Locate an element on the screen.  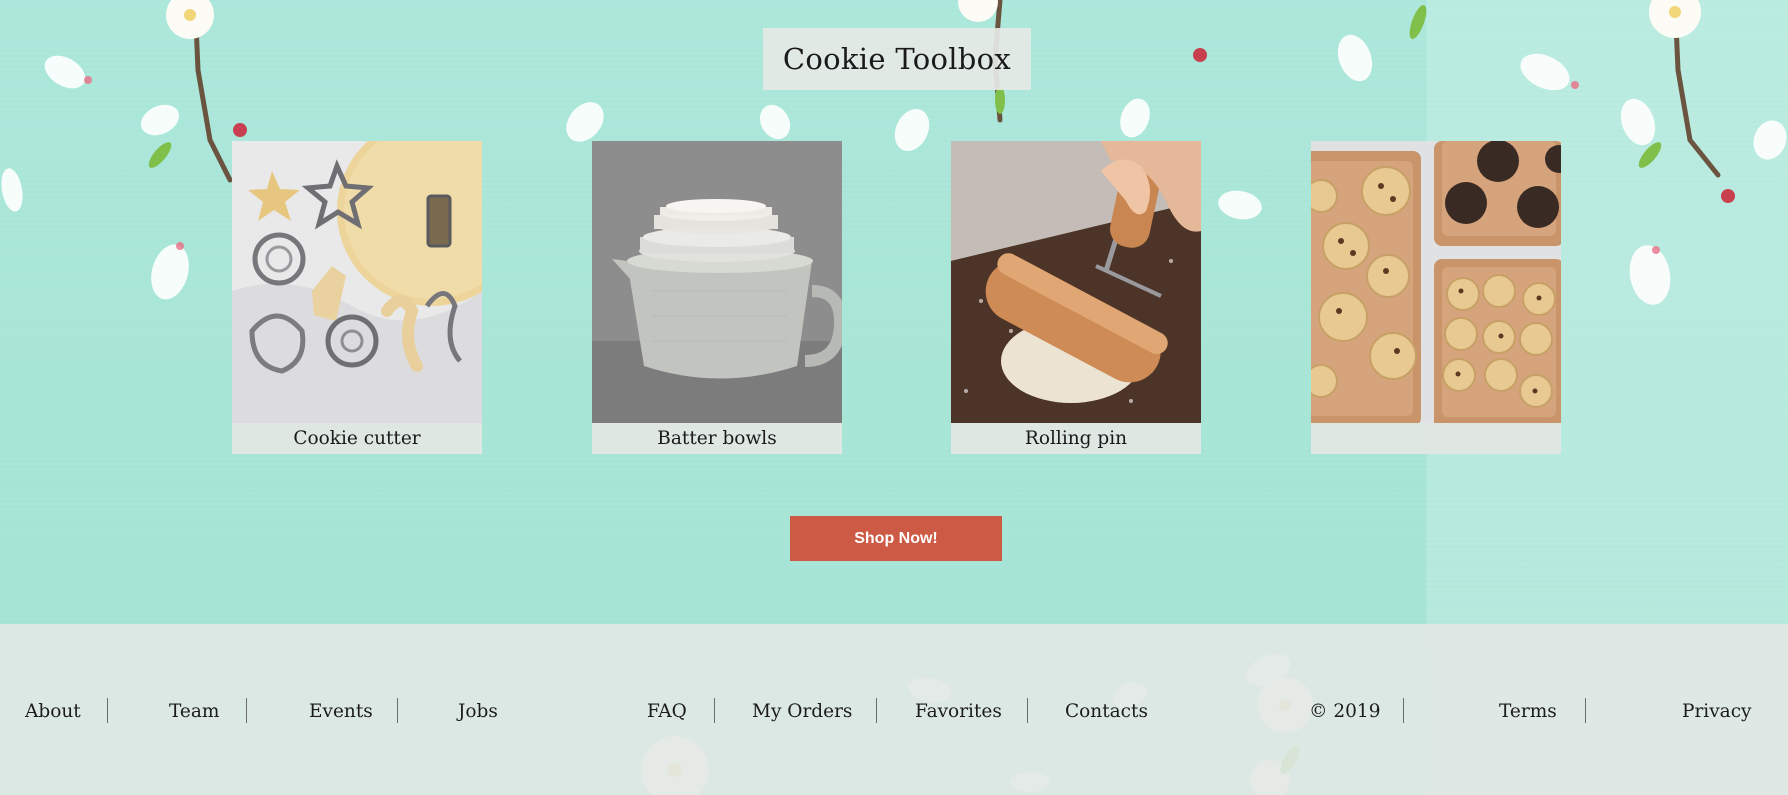
product-card-batter-bowls: Batter bowls is located at coordinates (717, 297).